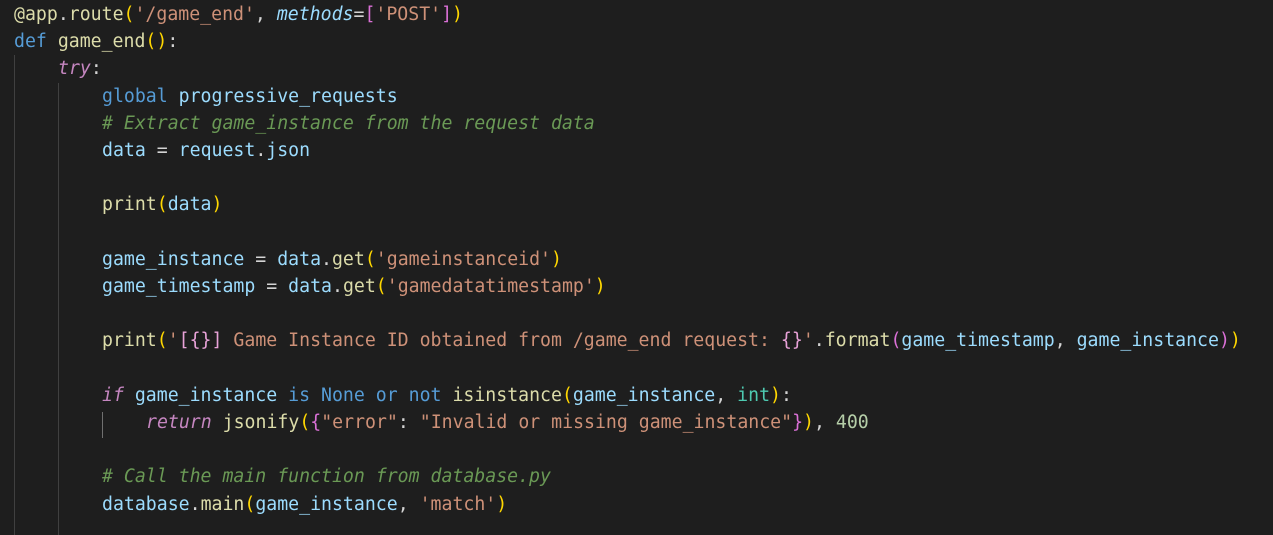  I want to click on code-token: "error", so click(359, 422).